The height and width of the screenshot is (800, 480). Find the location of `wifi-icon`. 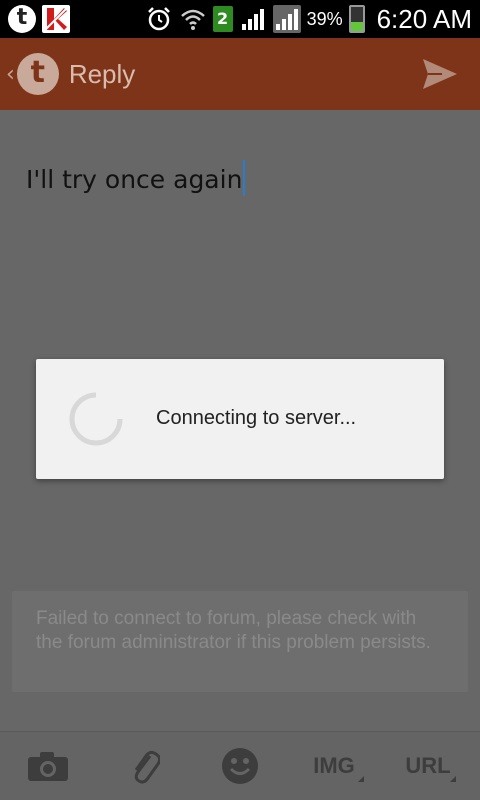

wifi-icon is located at coordinates (193, 19).